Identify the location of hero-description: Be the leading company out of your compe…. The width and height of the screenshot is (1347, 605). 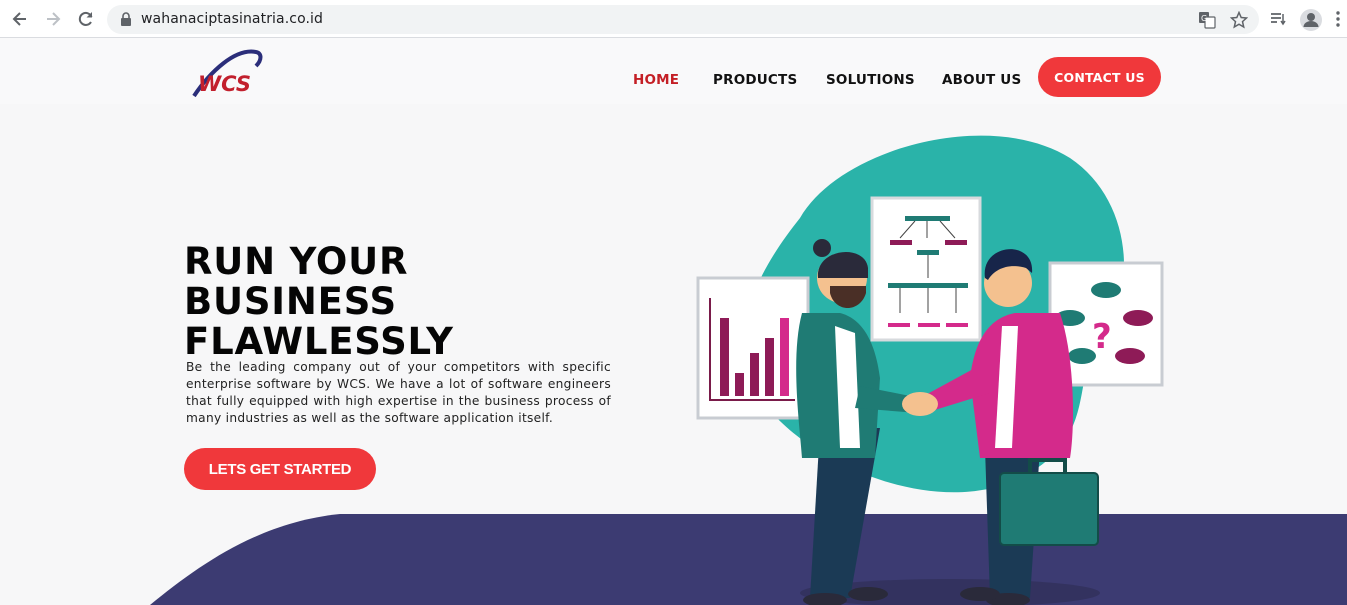
(398, 392).